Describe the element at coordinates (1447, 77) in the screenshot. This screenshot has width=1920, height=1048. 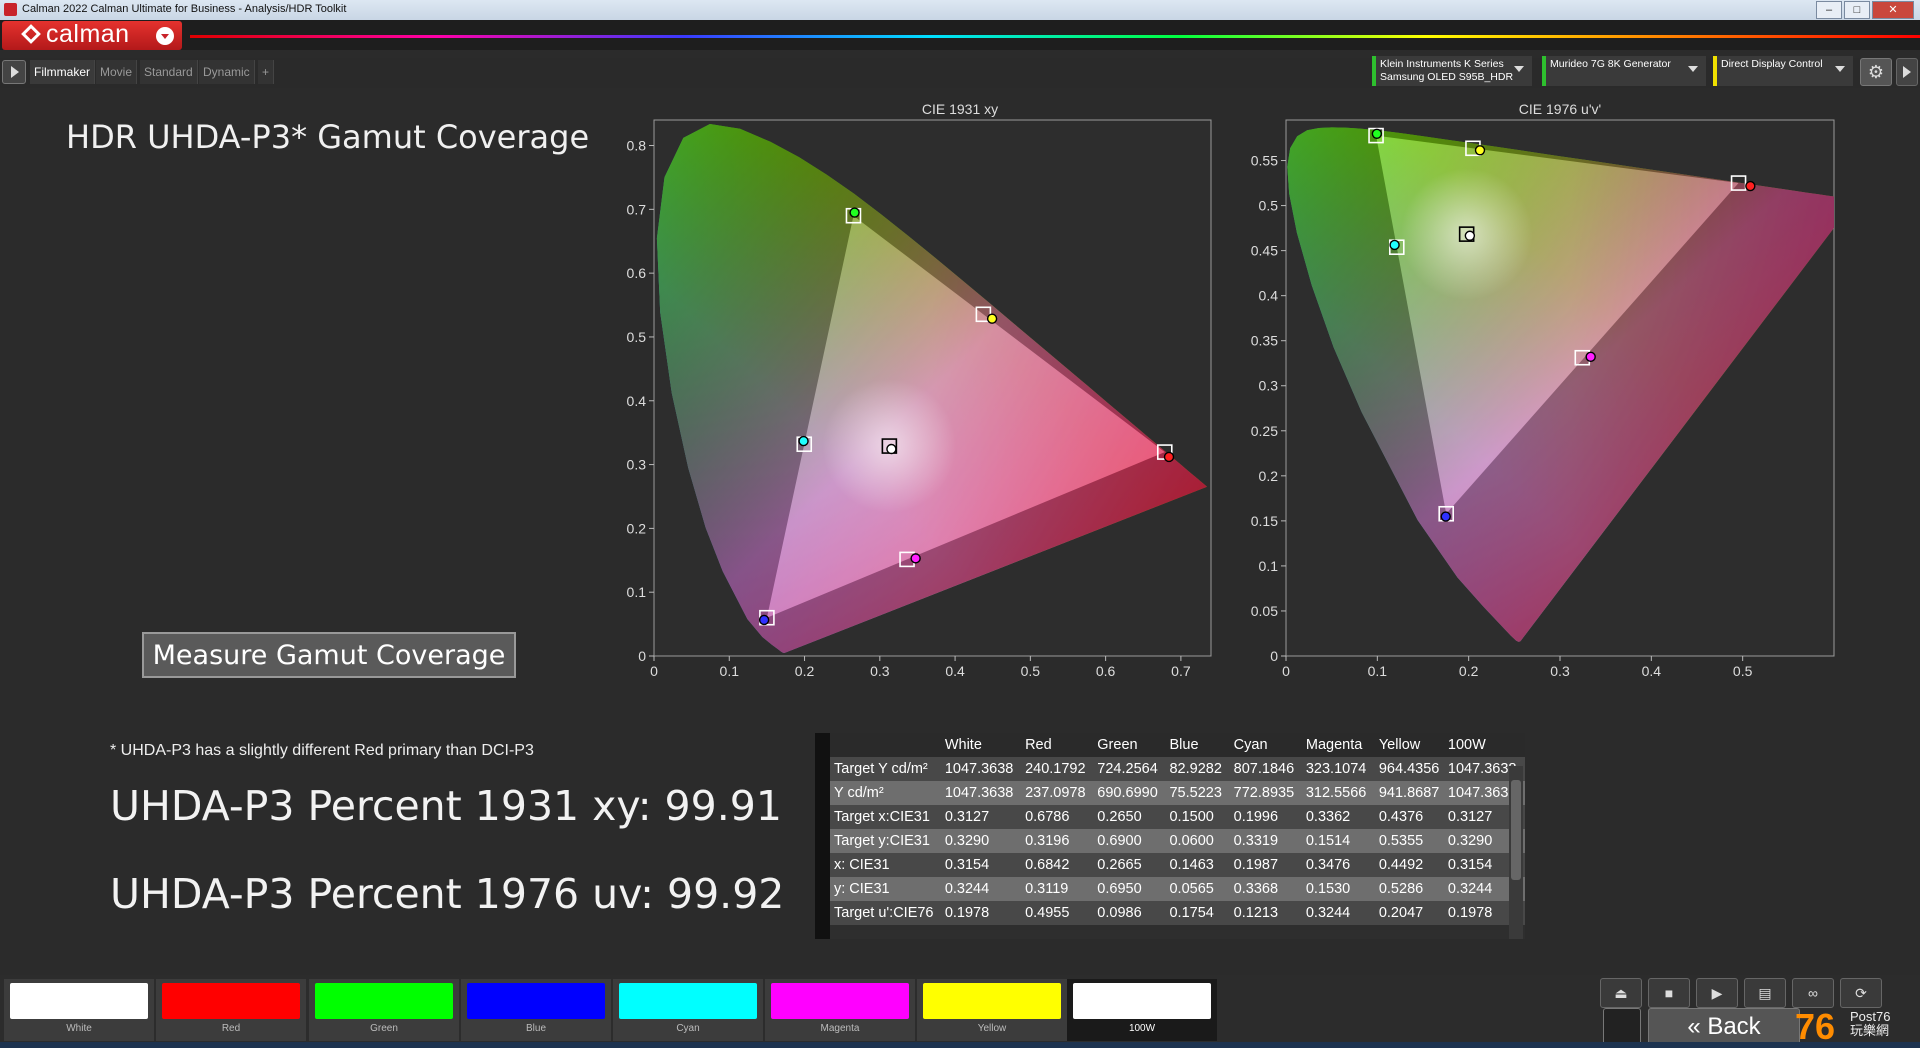
I see `device-meter-display: Samsung OLED S95B_HDR` at that location.